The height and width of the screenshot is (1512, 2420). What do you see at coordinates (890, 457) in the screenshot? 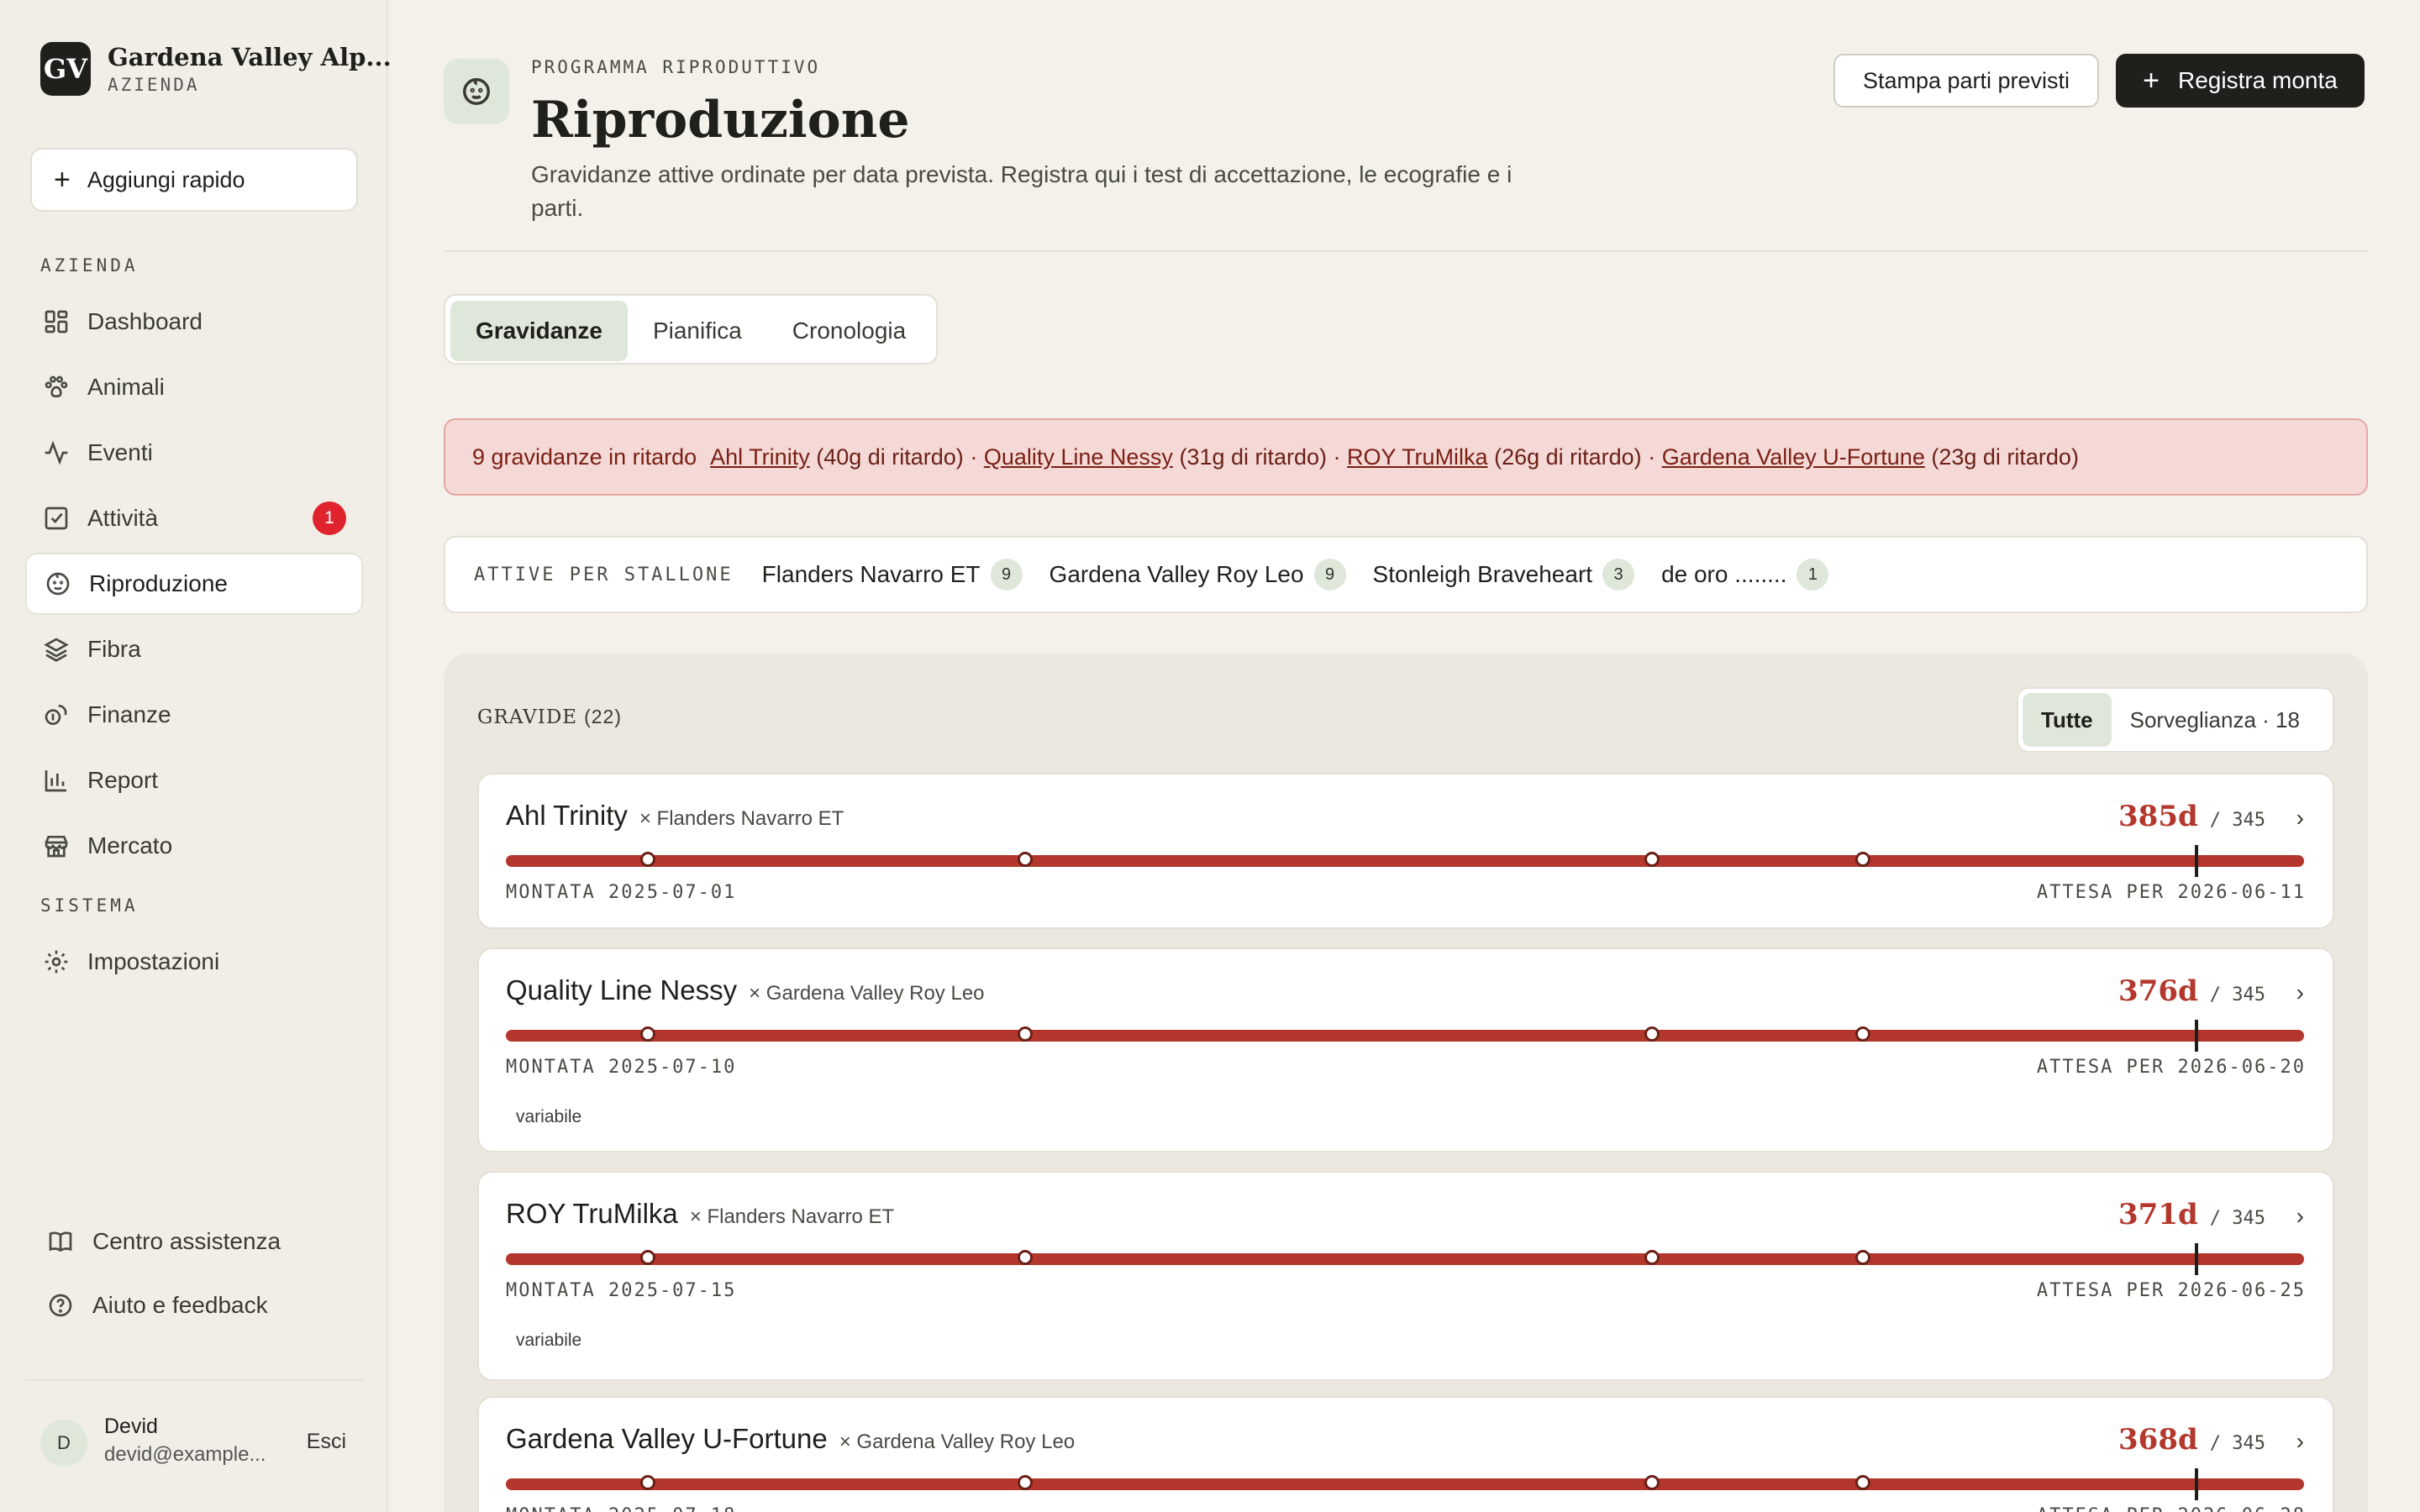
I see `overdue-delay: (40g di ritardo)` at bounding box center [890, 457].